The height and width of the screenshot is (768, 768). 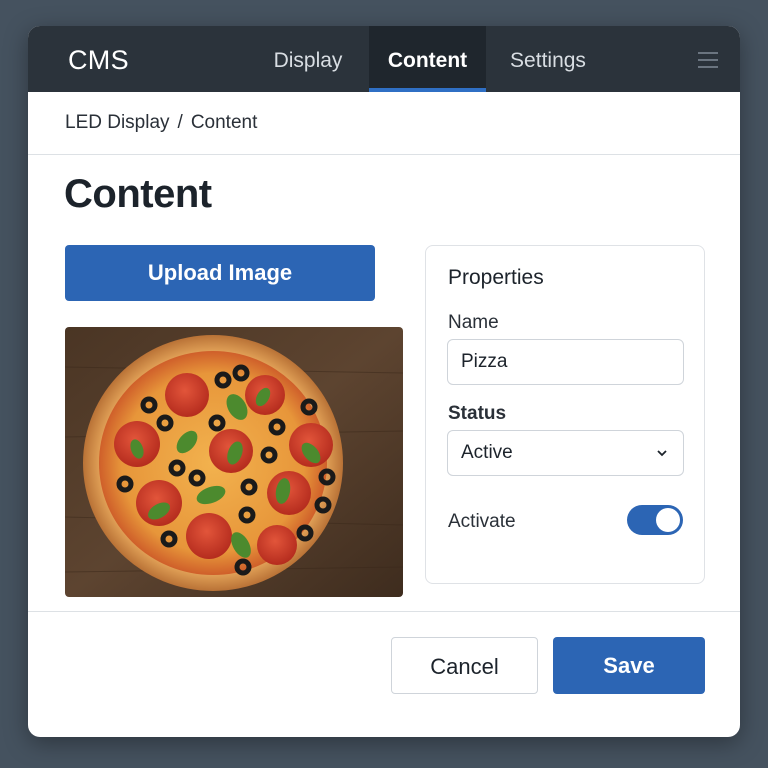 I want to click on status-select-value: Active, so click(x=487, y=452).